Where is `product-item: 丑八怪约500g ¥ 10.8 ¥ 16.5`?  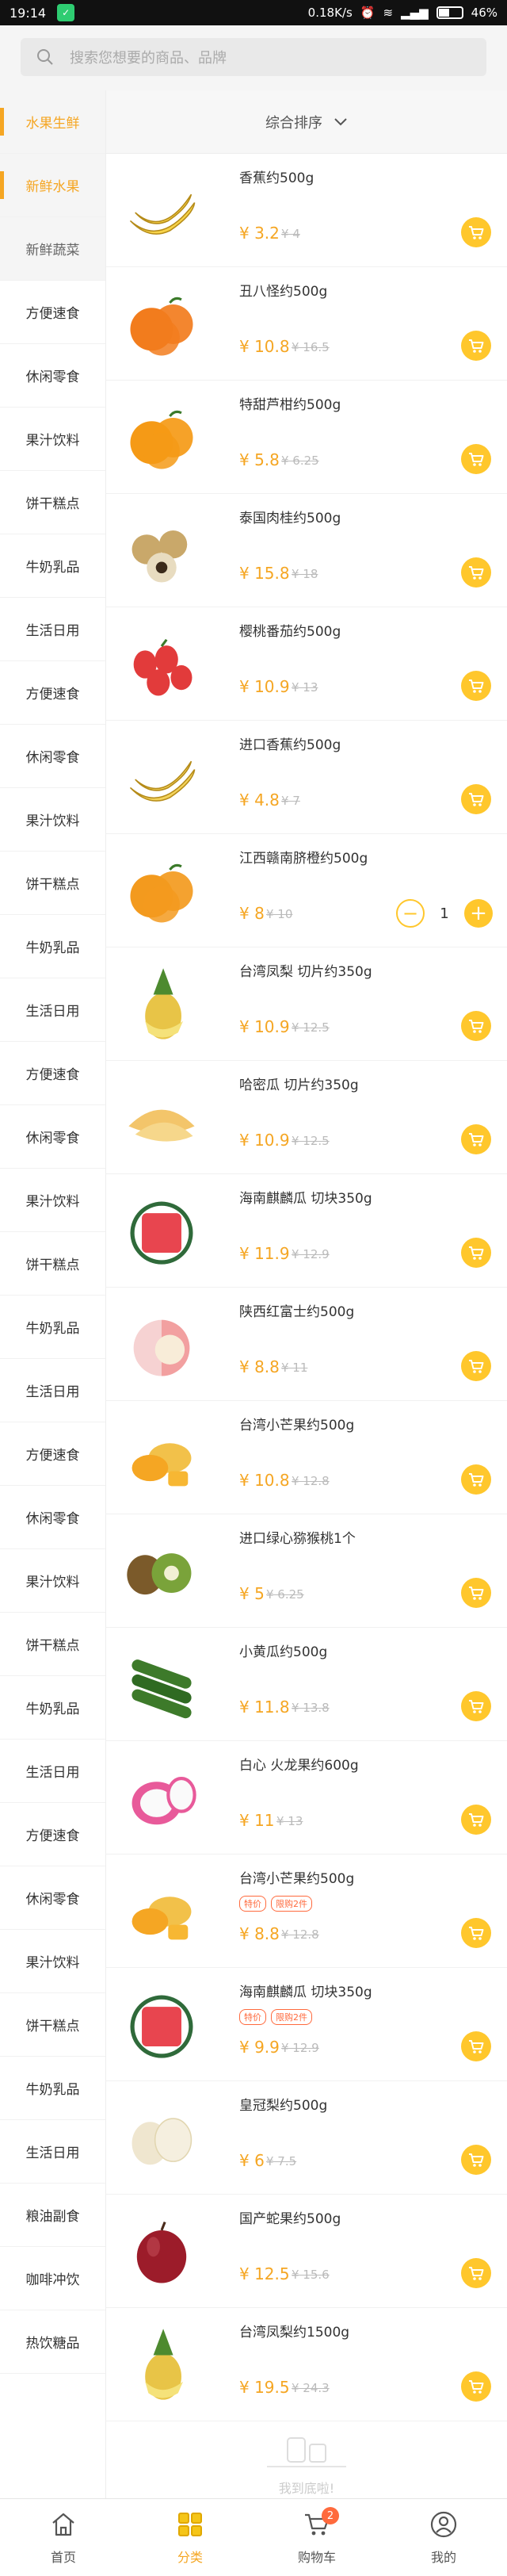 product-item: 丑八怪约500g ¥ 10.8 ¥ 16.5 is located at coordinates (307, 324).